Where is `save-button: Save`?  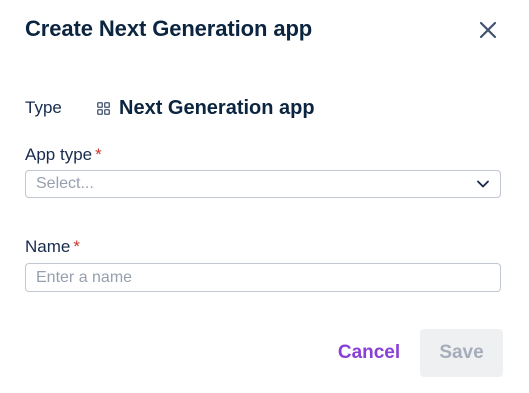
save-button: Save is located at coordinates (461, 353).